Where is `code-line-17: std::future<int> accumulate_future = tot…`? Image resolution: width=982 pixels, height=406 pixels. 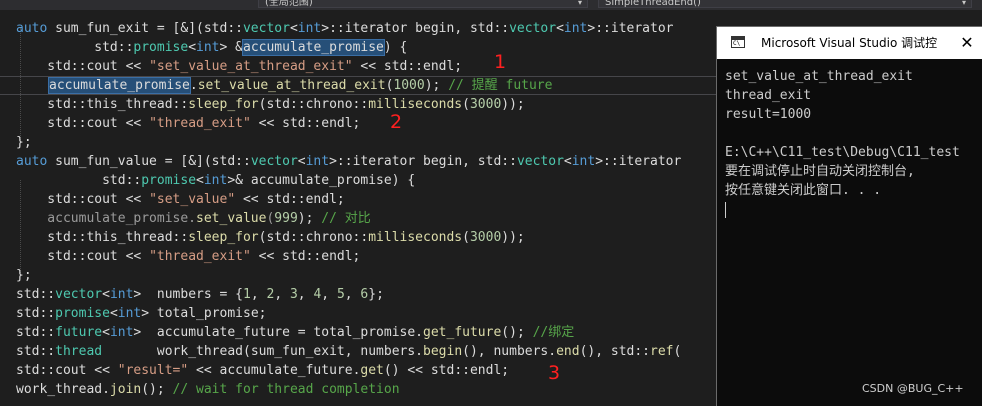
code-line-17: std::future<int> accumulate_future = tot… is located at coordinates (295, 332).